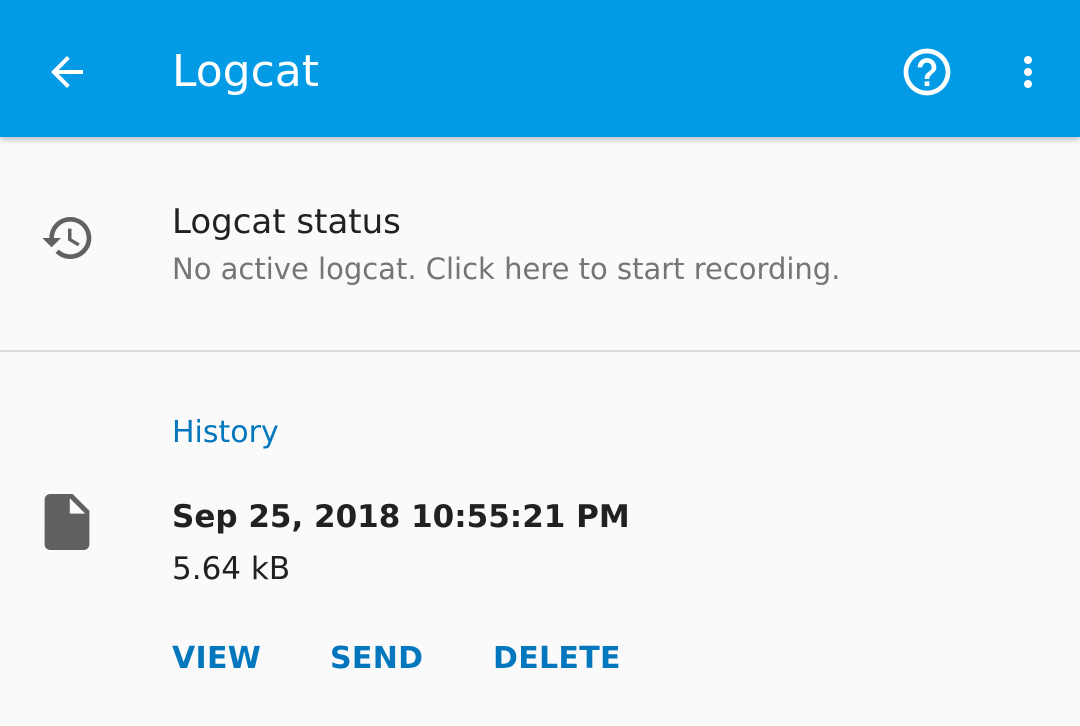 The height and width of the screenshot is (726, 1080). I want to click on arrow-back-icon, so click(67, 72).